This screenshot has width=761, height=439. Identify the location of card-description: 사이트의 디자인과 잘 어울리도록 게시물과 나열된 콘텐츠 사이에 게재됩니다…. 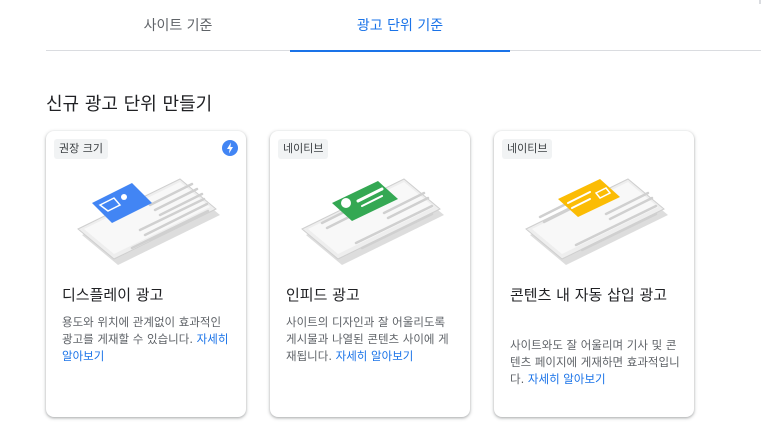
(367, 339).